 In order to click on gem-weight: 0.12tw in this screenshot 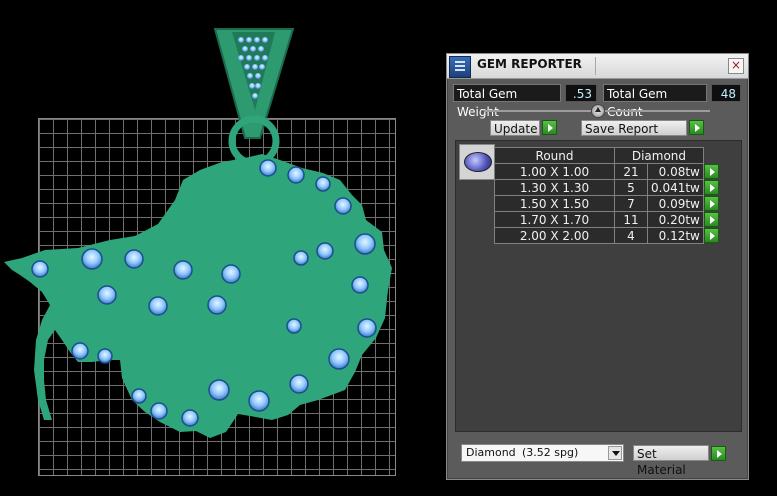, I will do `click(675, 235)`.